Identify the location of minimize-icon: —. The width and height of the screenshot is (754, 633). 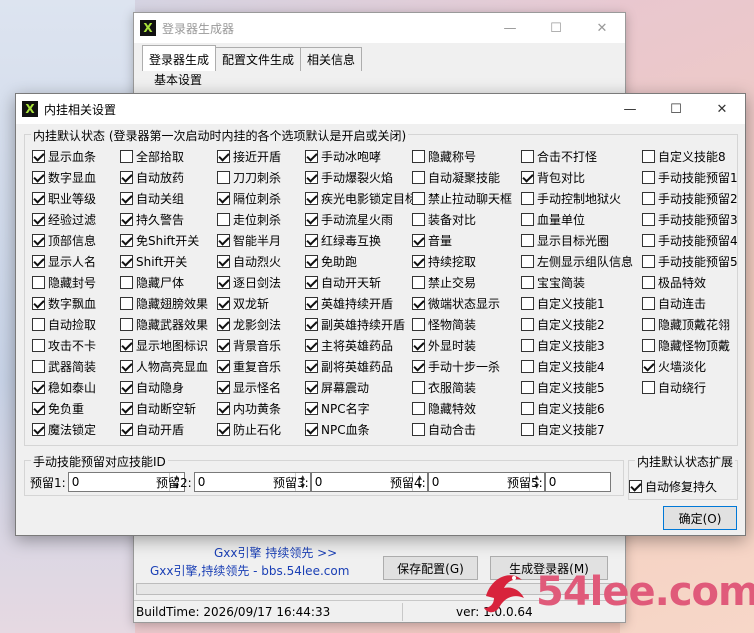
(510, 28).